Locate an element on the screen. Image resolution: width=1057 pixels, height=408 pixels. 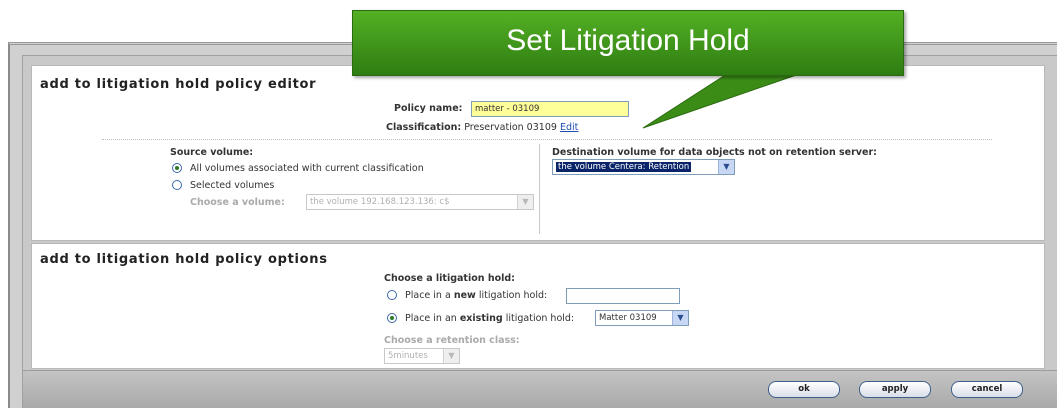
callout-title: Set Litigation Hold is located at coordinates (628, 40).